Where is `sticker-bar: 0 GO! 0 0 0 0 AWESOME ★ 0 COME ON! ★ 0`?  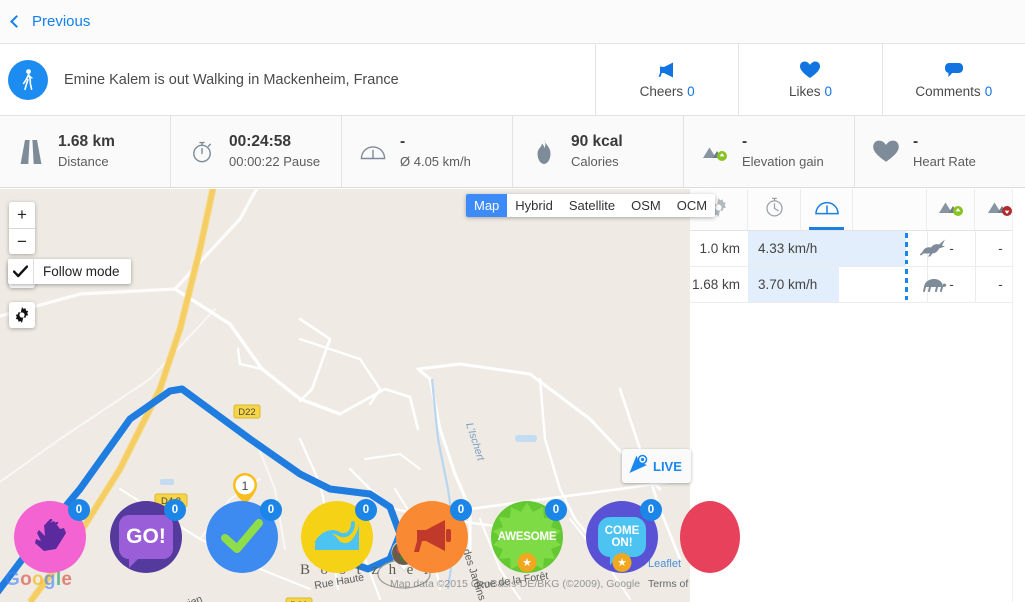
sticker-bar: 0 GO! 0 0 0 0 AWESOME ★ 0 COME ON! ★ 0 is located at coordinates (370, 548).